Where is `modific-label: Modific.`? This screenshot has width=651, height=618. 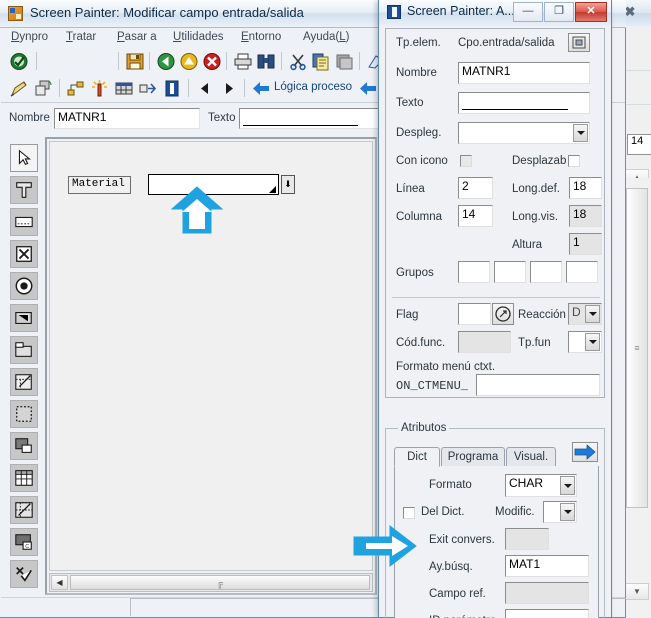
modific-label: Modific. is located at coordinates (515, 512).